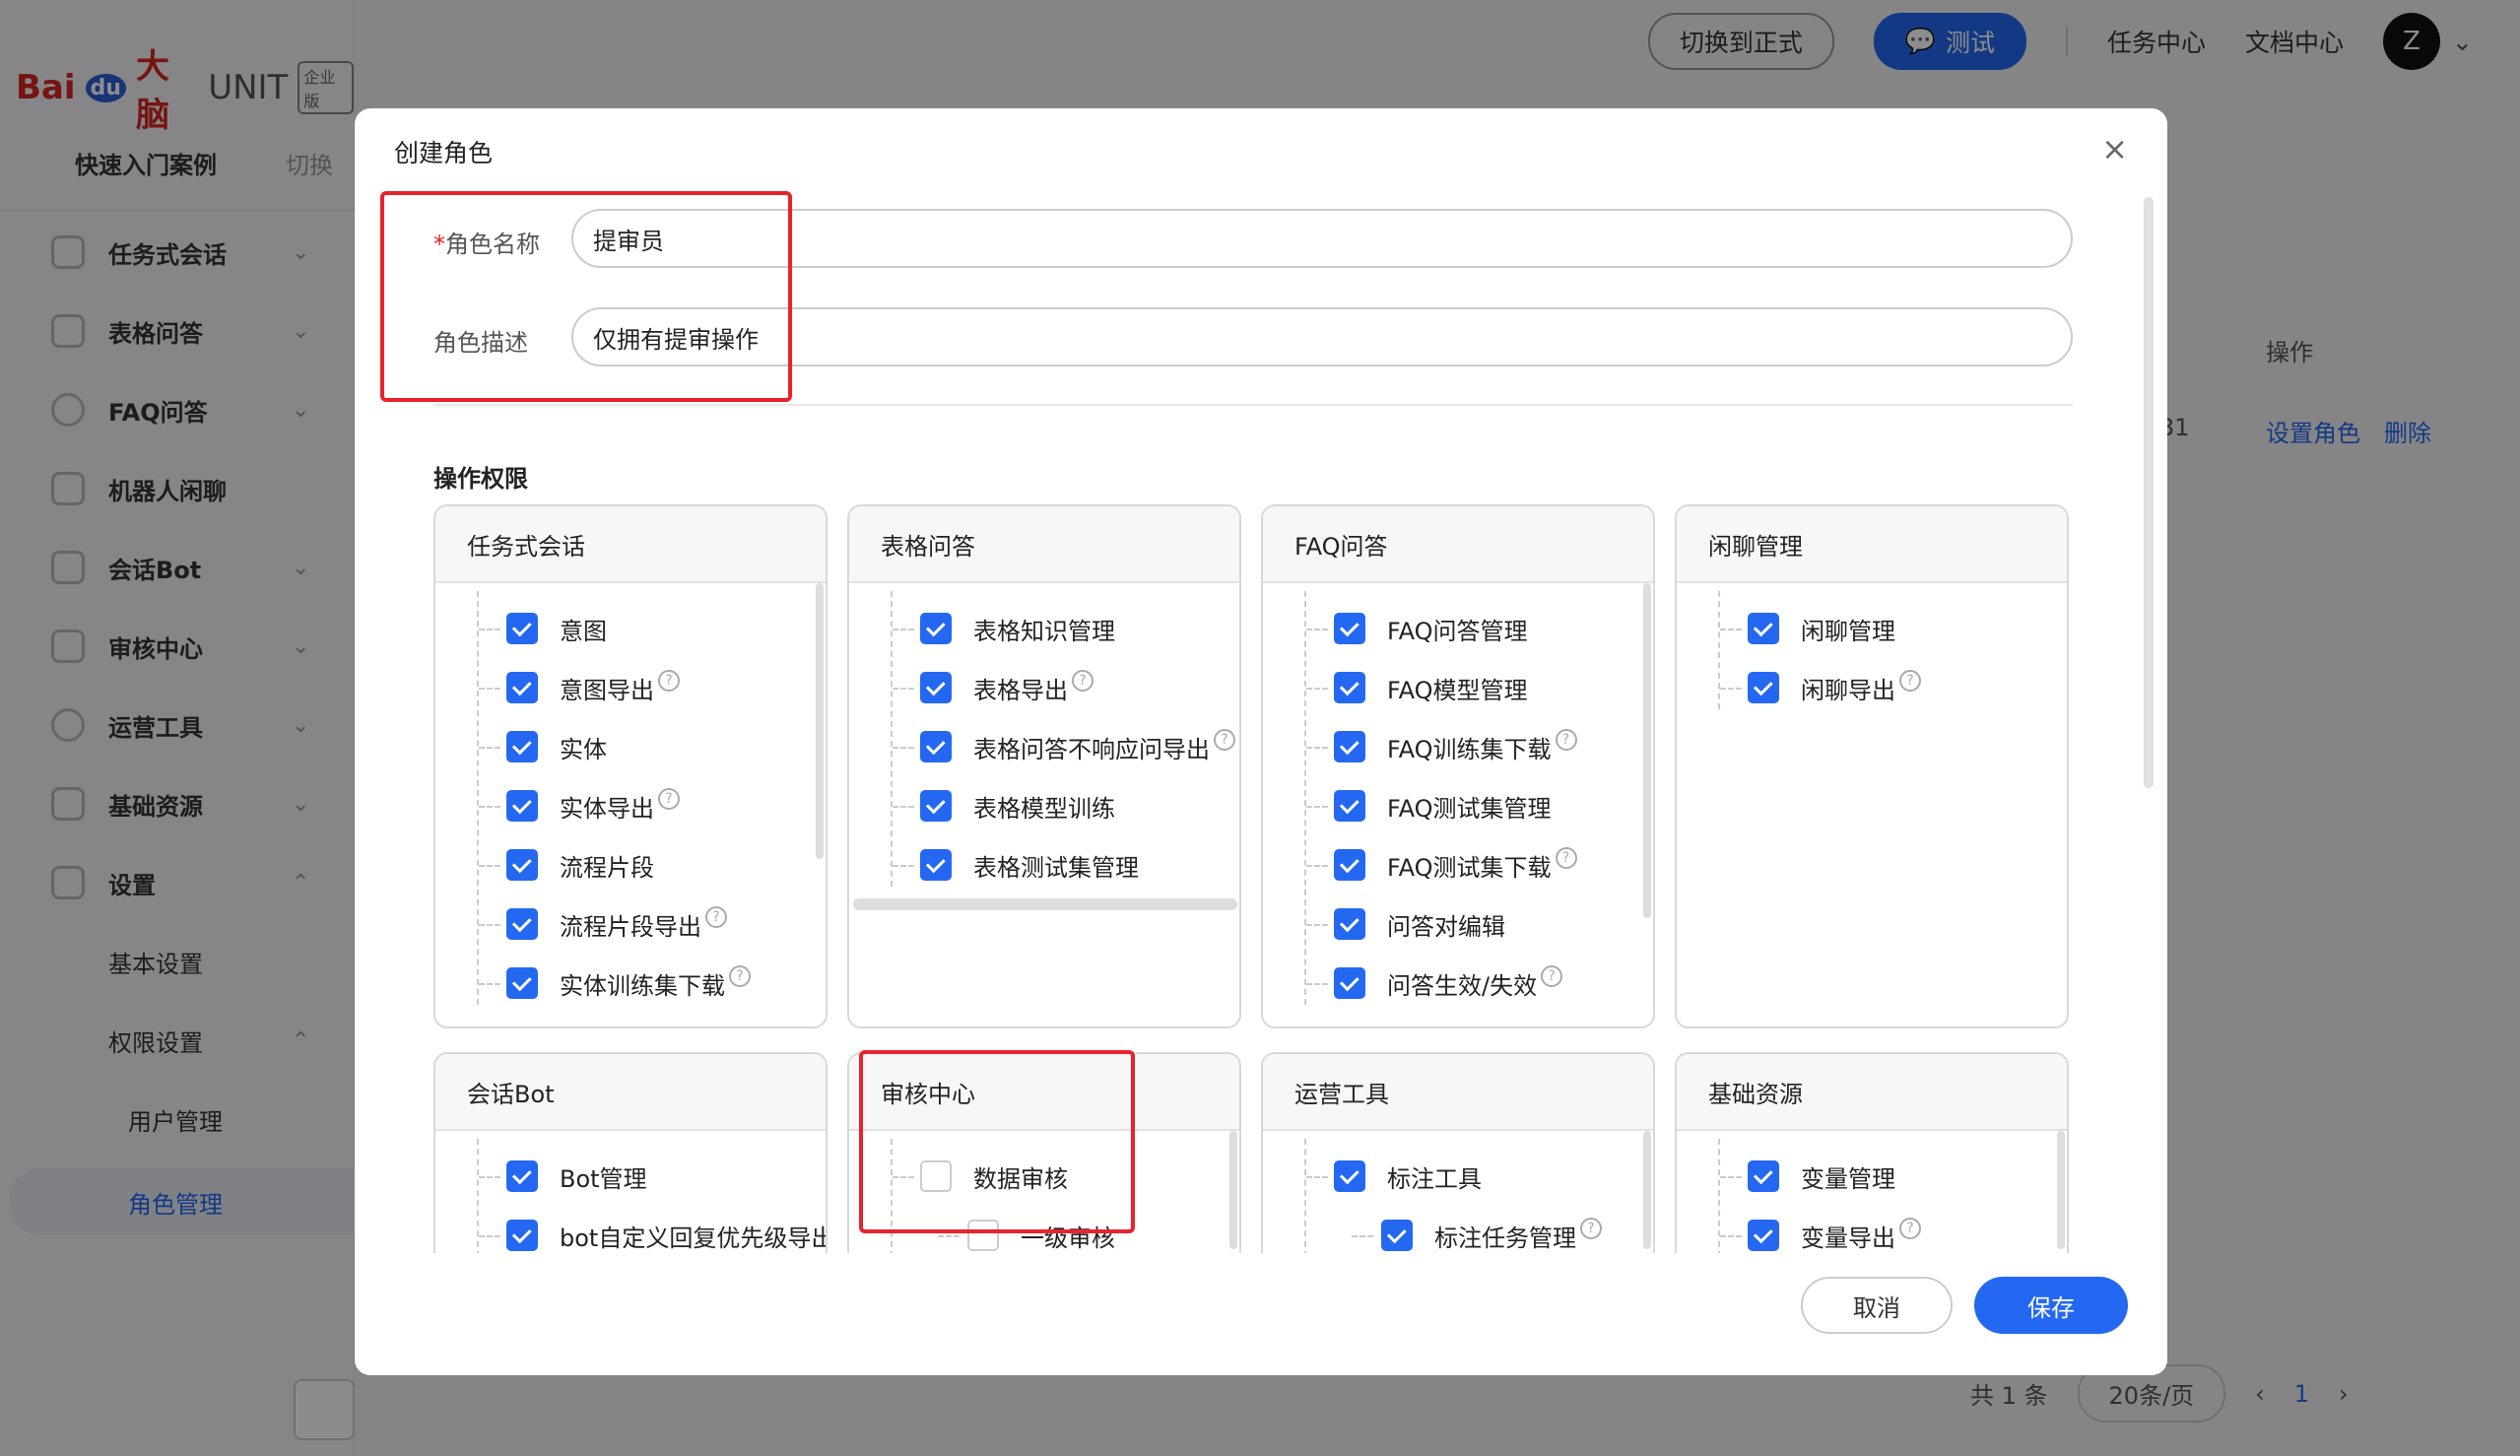 The image size is (2520, 1456). I want to click on permission-item: bot自定义回复优先级导出, so click(667, 1235).